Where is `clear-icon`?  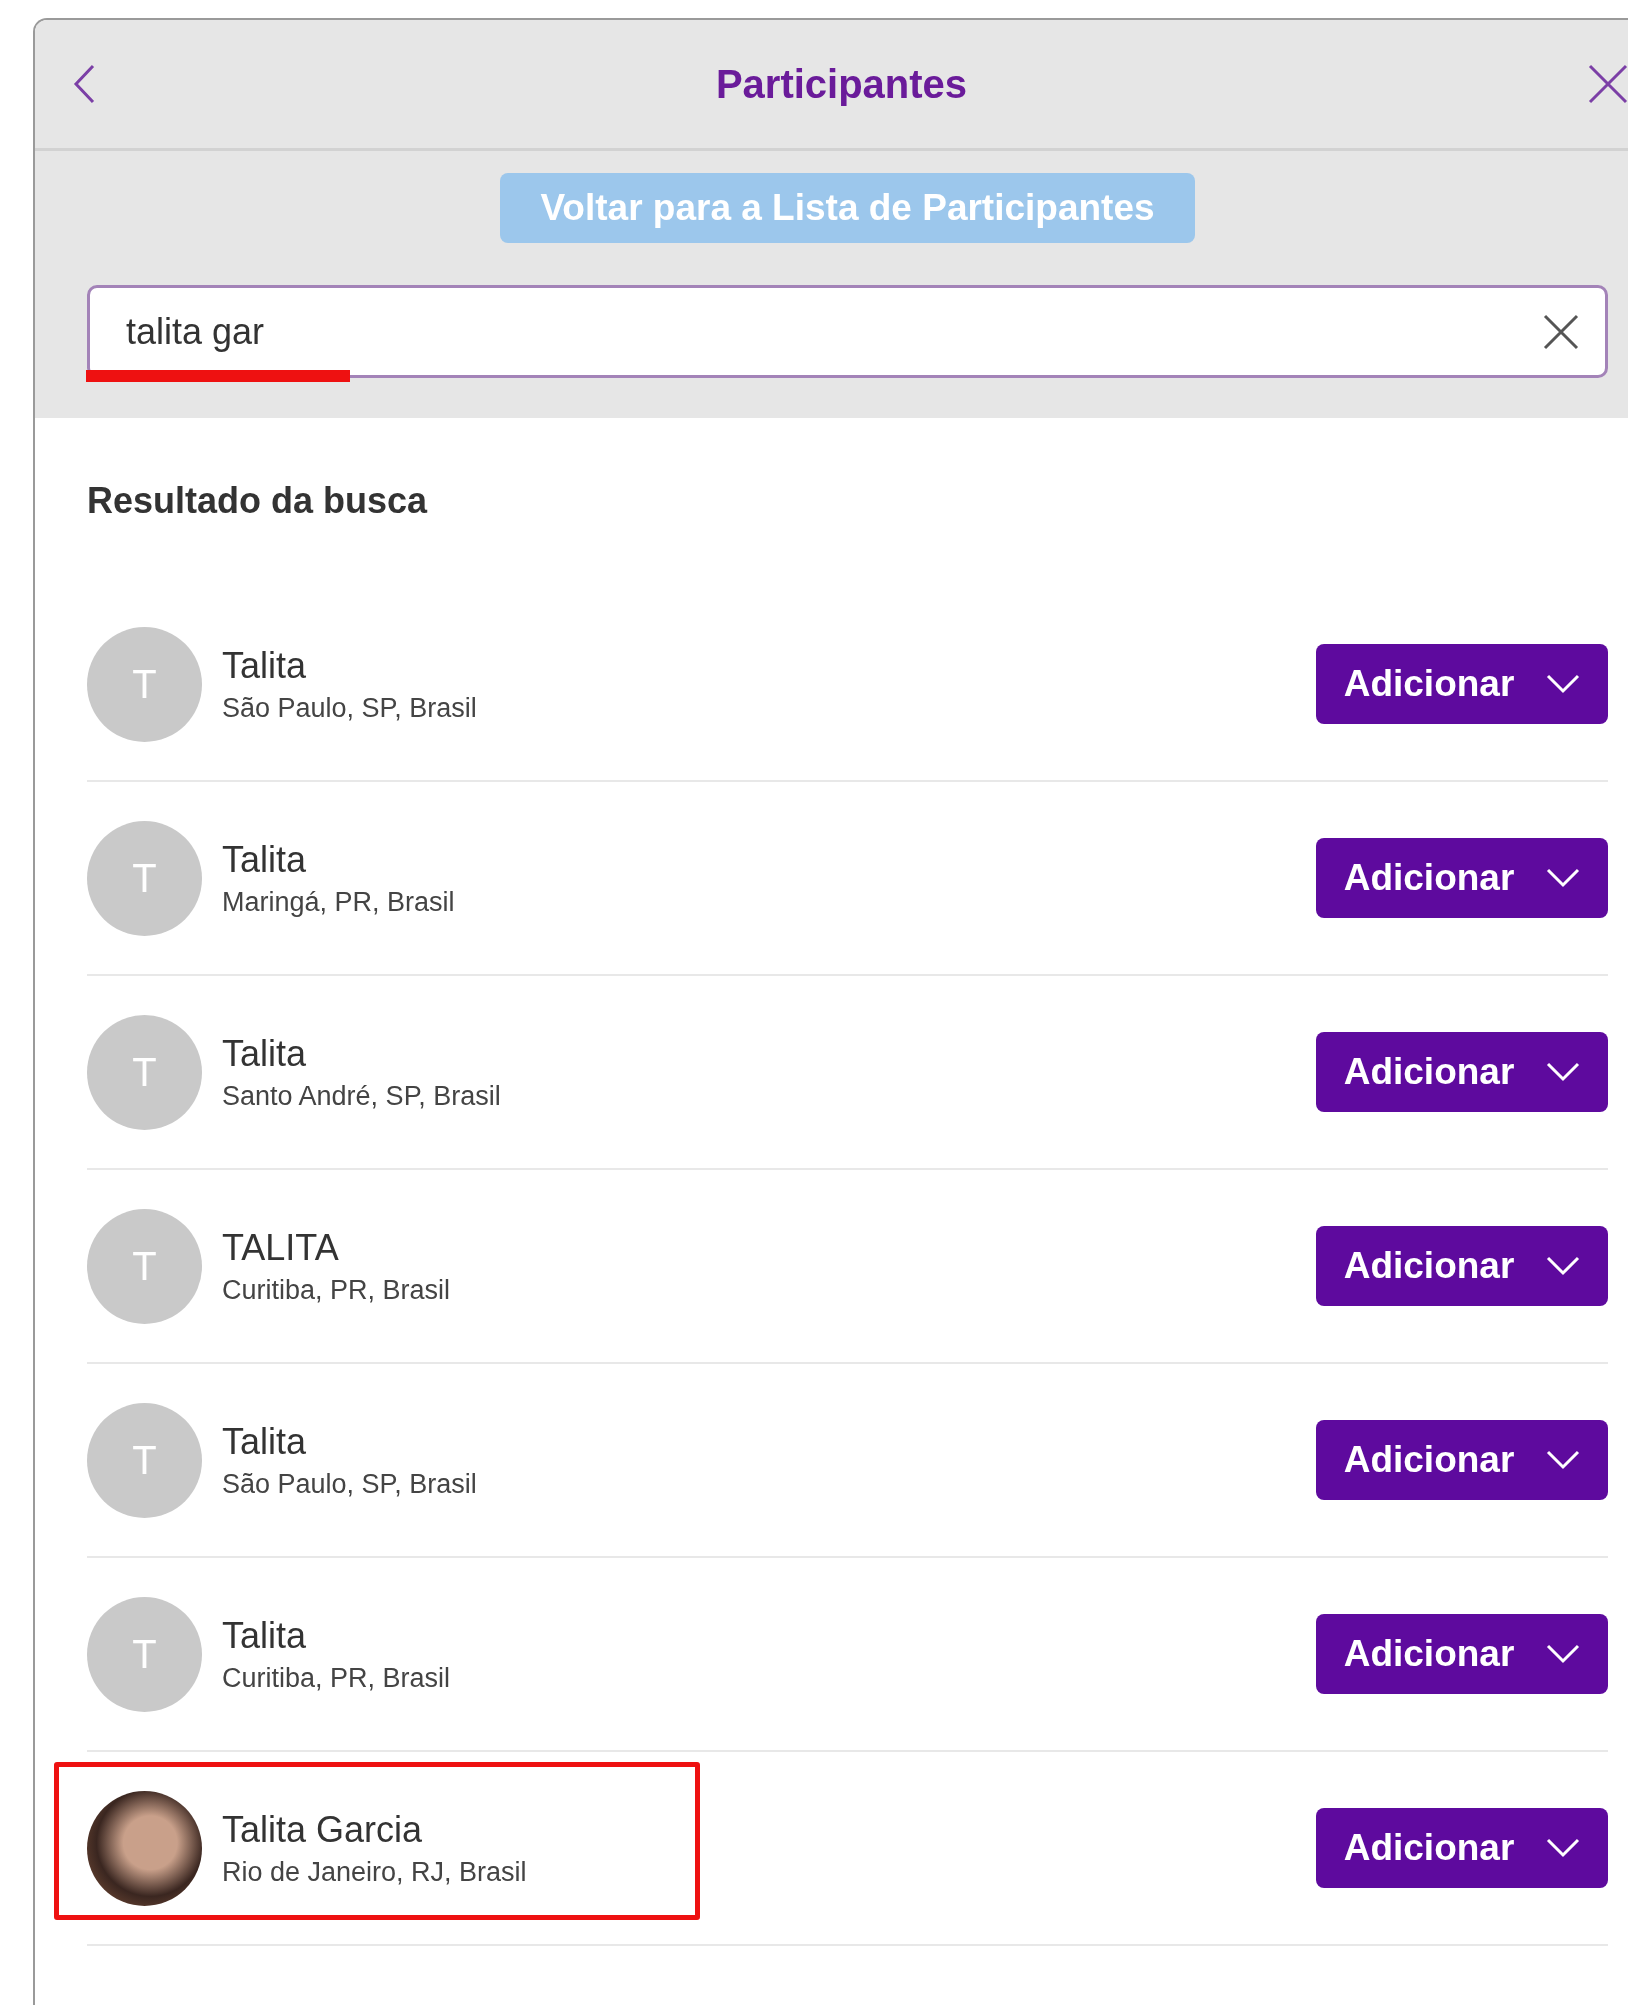
clear-icon is located at coordinates (1561, 331).